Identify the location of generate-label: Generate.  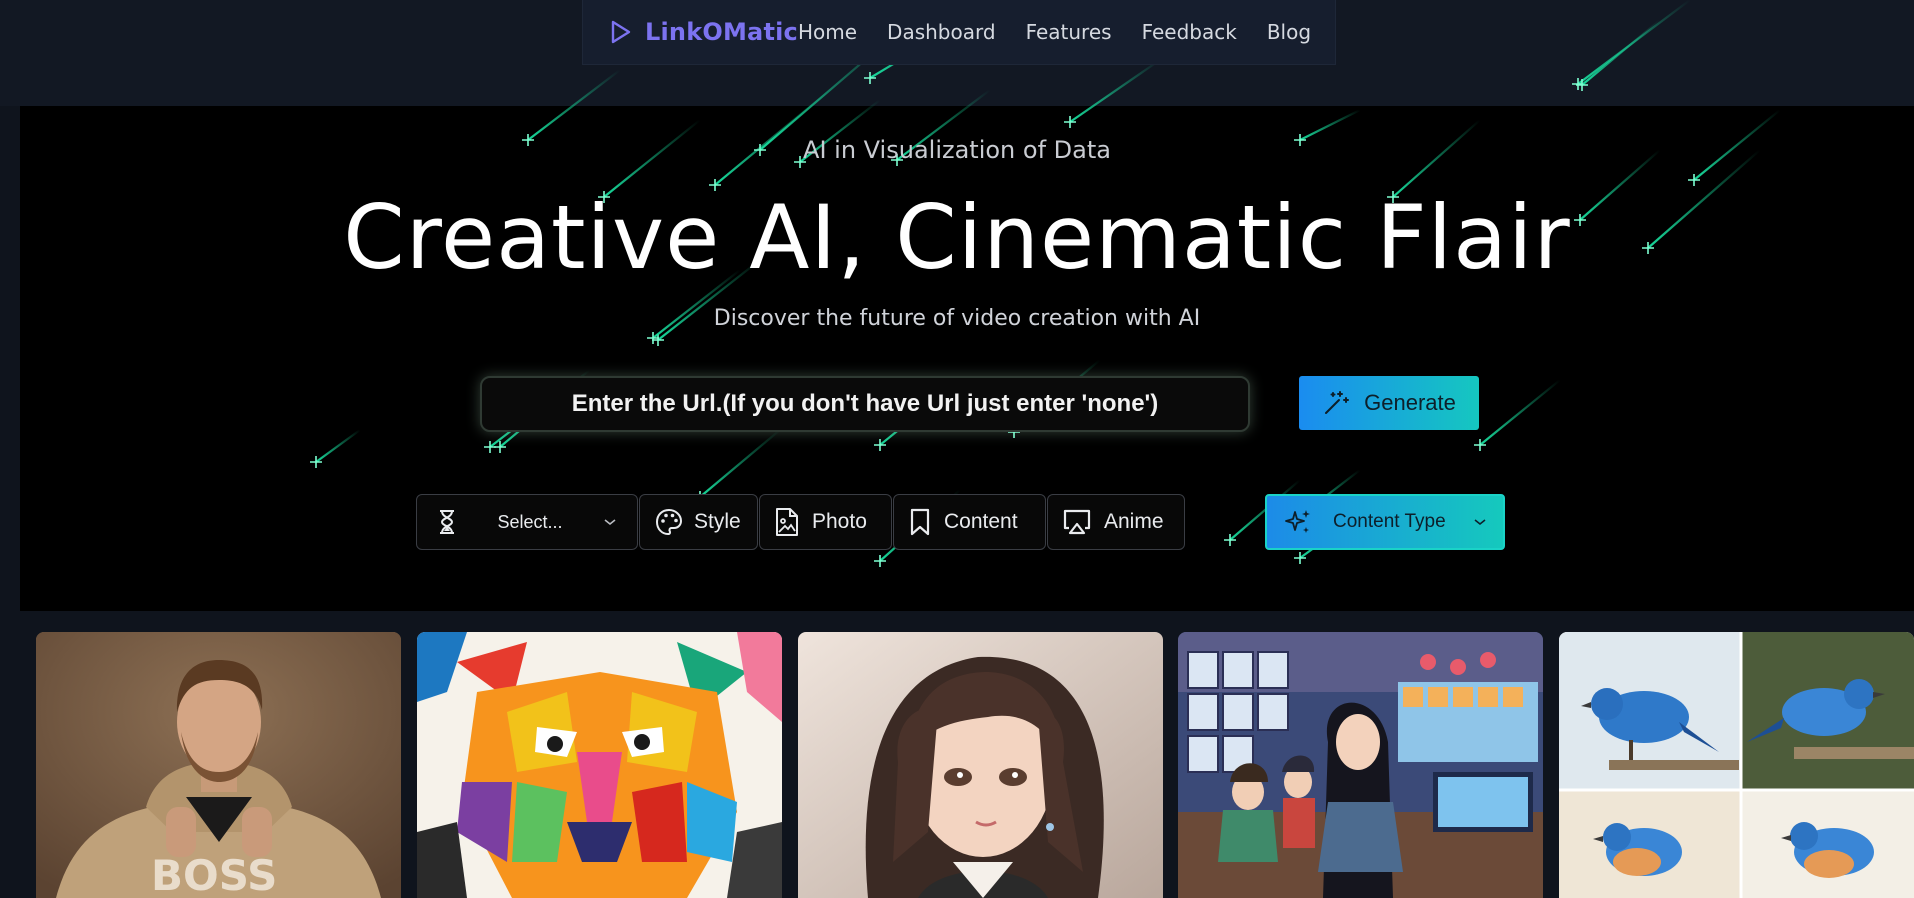
(1410, 402).